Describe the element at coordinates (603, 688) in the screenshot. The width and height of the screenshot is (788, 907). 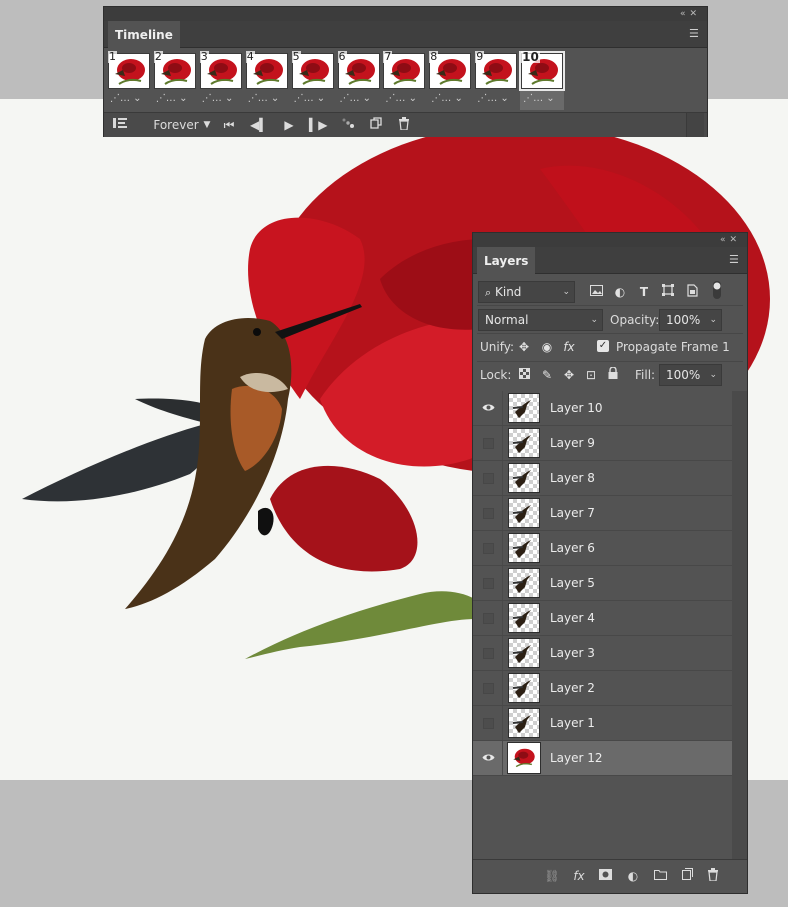
I see `layer-row: Layer 2` at that location.